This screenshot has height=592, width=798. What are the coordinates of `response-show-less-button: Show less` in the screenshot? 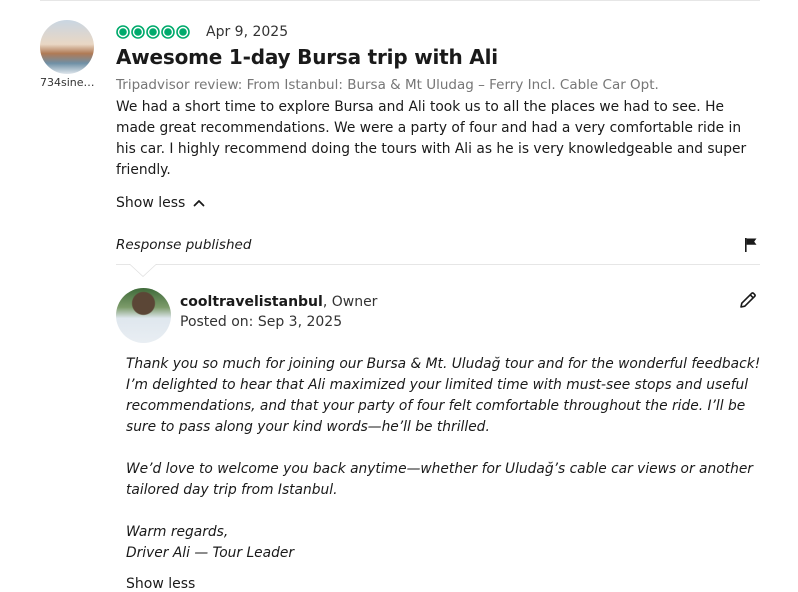 It's located at (160, 584).